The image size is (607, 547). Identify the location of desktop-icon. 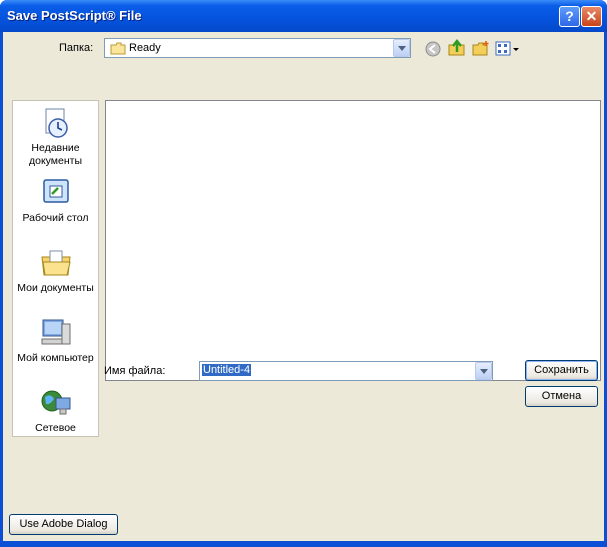
(55, 191).